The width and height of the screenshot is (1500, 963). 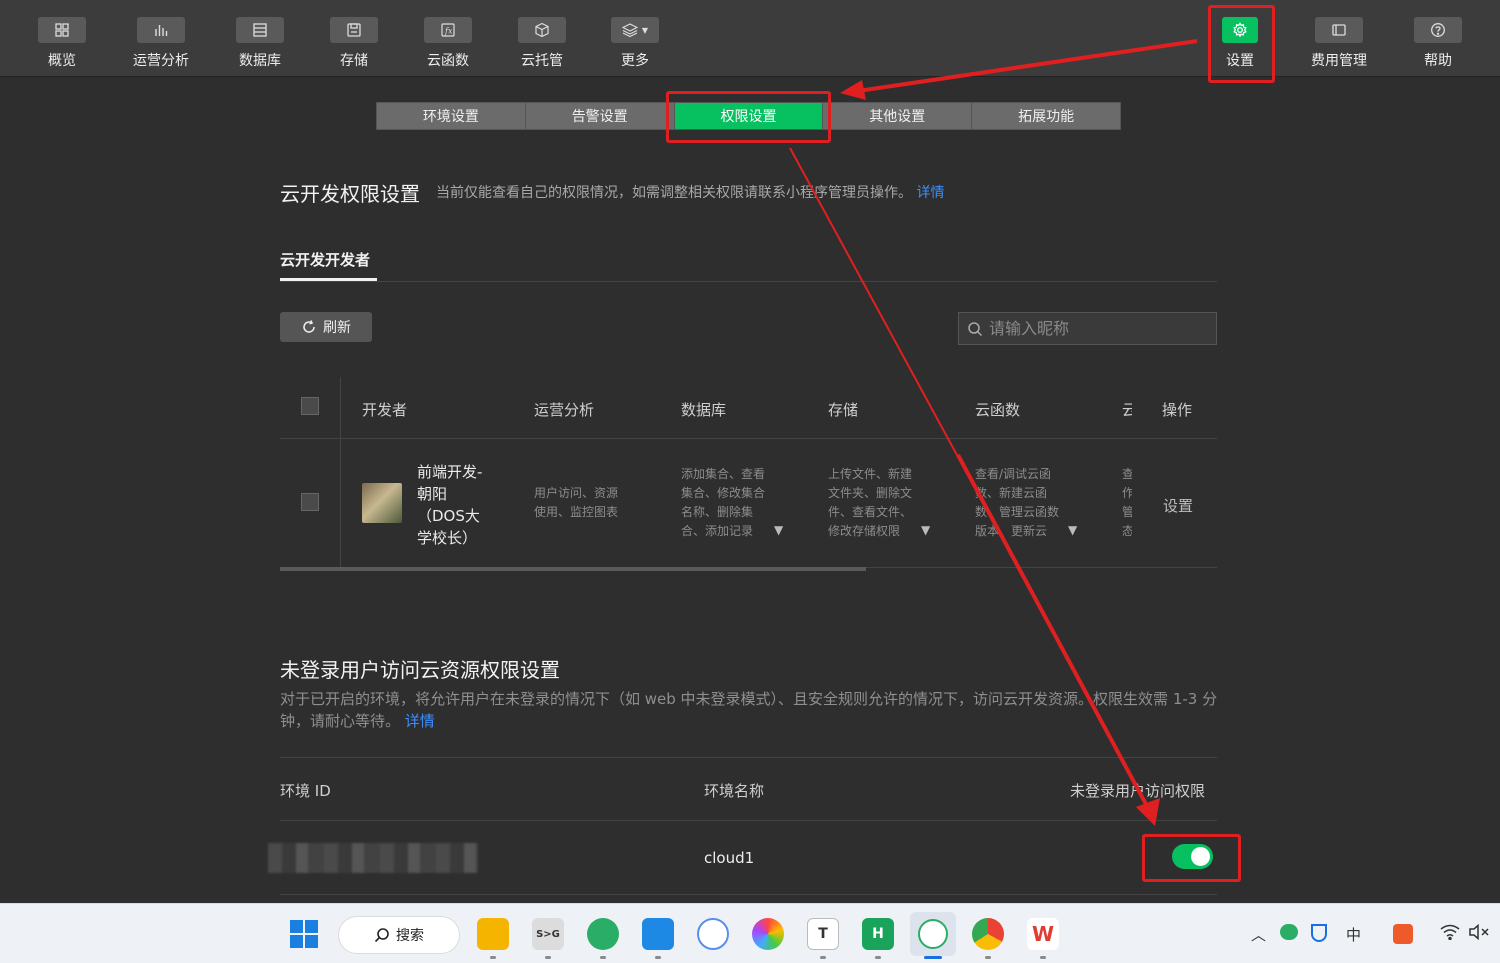 What do you see at coordinates (1241, 44) in the screenshot?
I see `annotation-box-settings` at bounding box center [1241, 44].